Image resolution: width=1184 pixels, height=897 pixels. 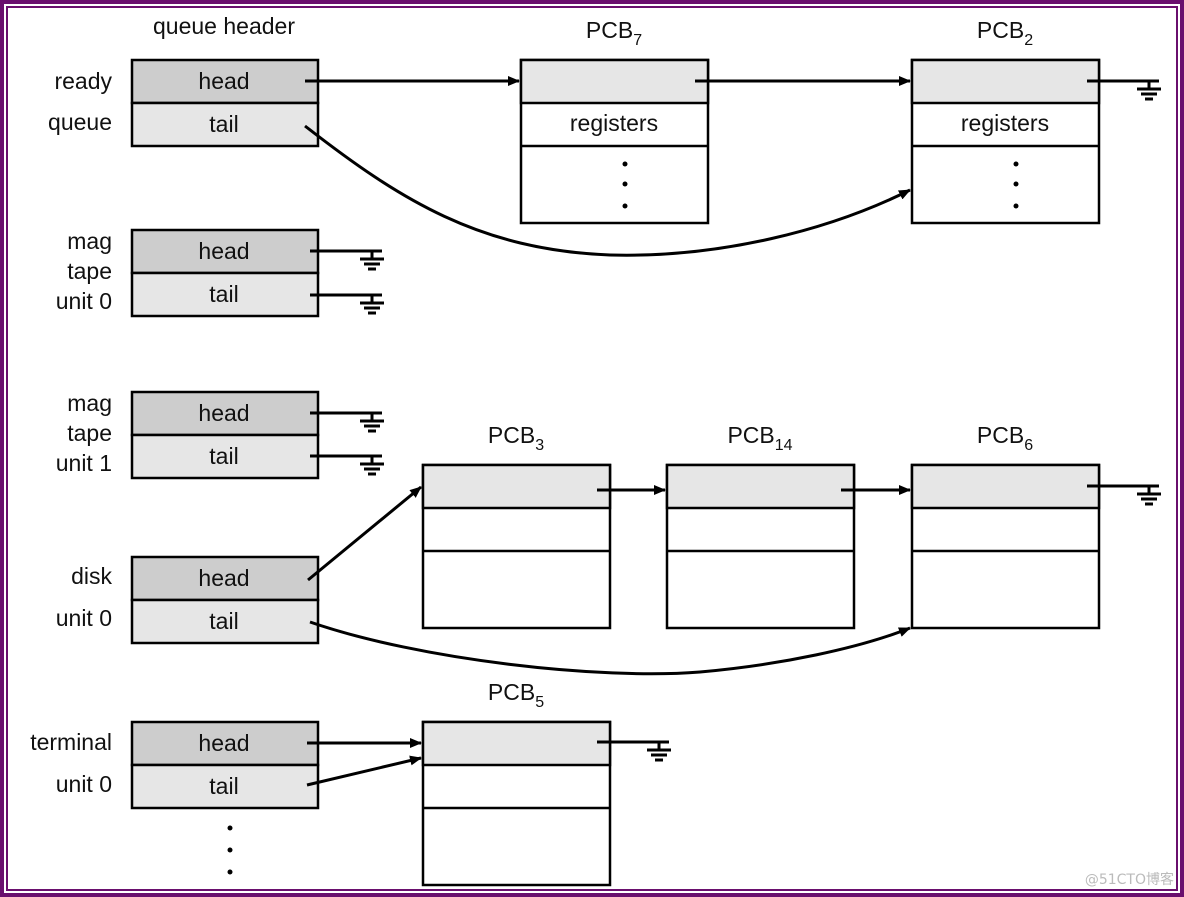 I want to click on queue-header-title: queue header, so click(x=224, y=26).